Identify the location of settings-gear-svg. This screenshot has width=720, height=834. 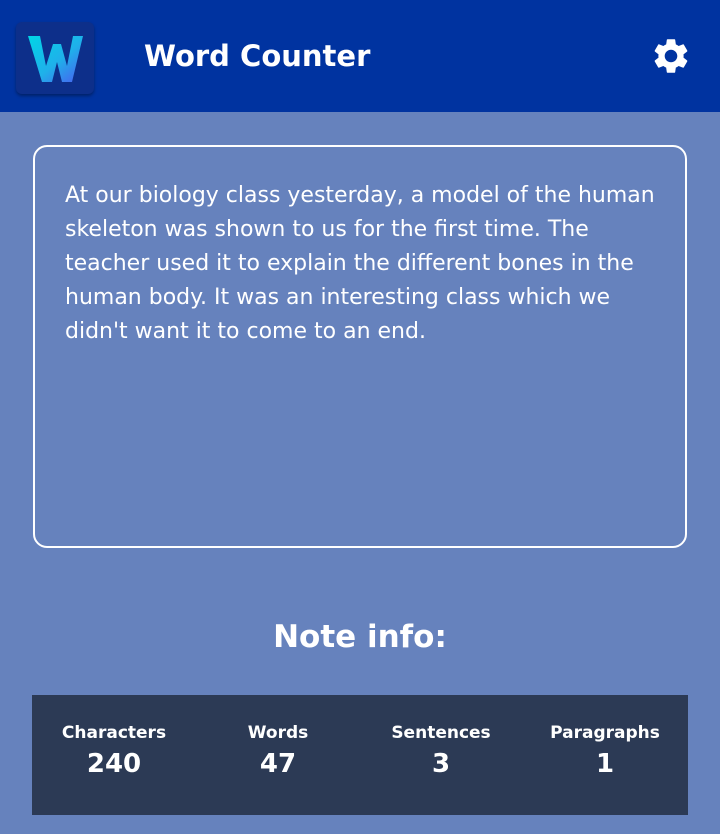
(671, 56).